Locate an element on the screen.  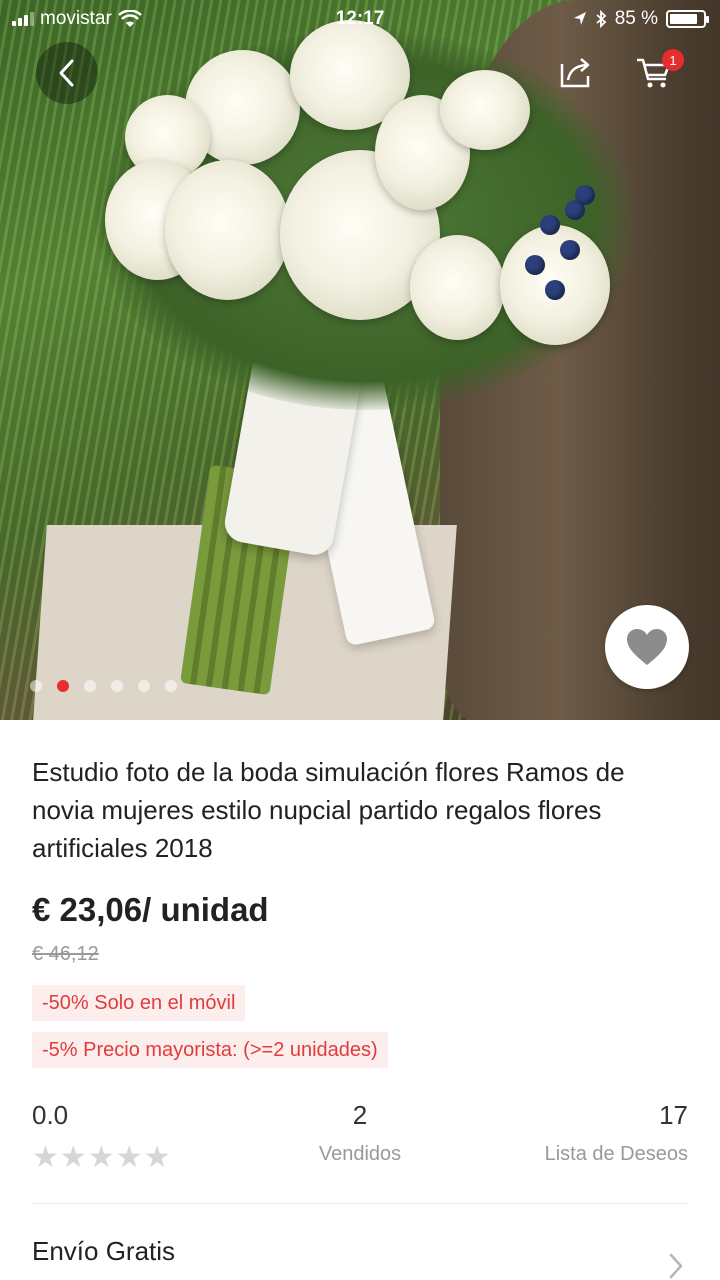
sold-stat: 2 Vendidos is located at coordinates (360, 1133).